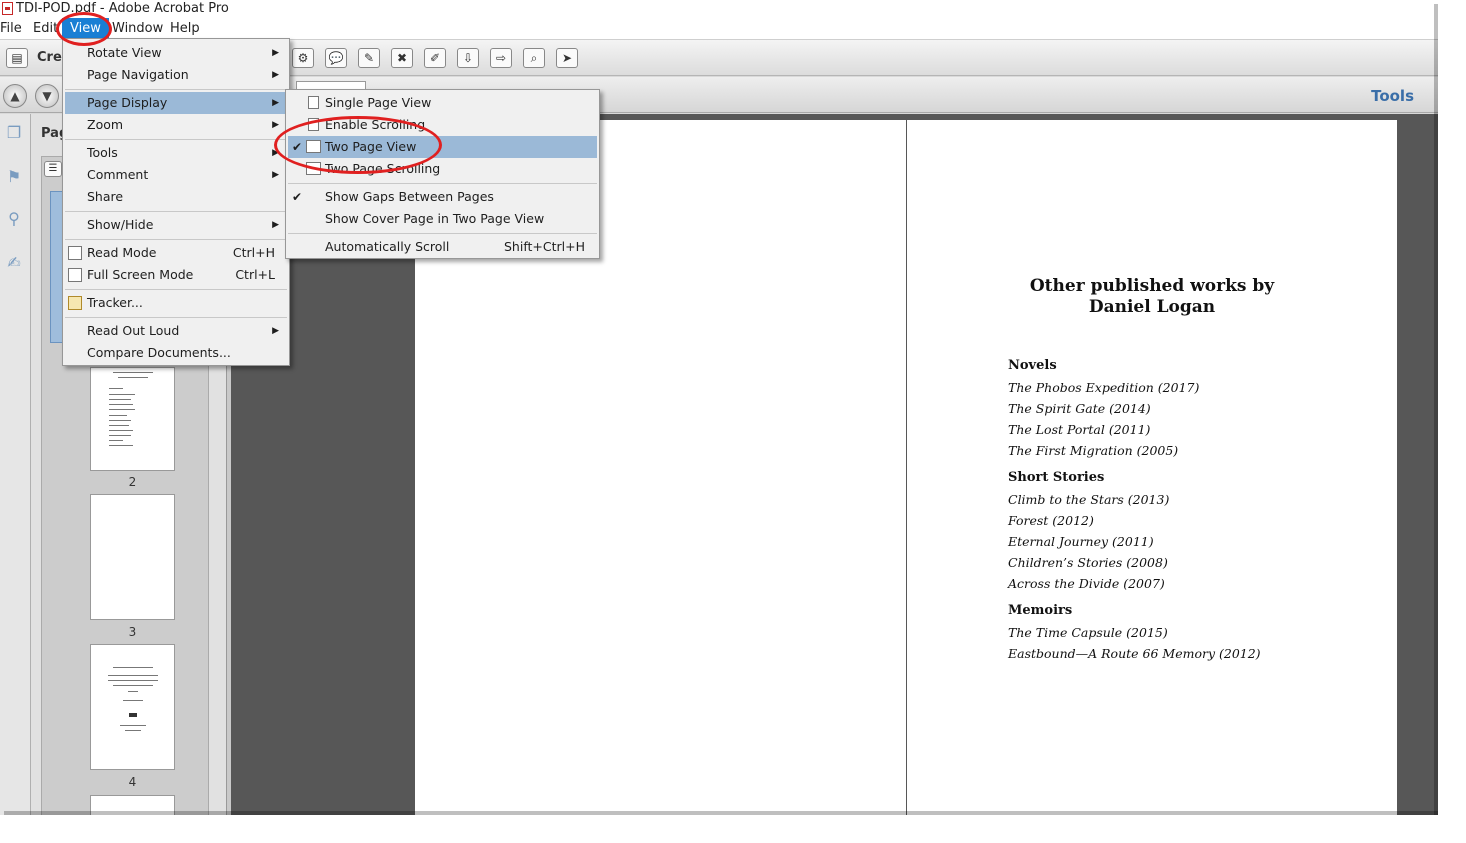 The height and width of the screenshot is (843, 1466). What do you see at coordinates (1093, 450) in the screenshot?
I see `work-title: The First Migration (2005)` at bounding box center [1093, 450].